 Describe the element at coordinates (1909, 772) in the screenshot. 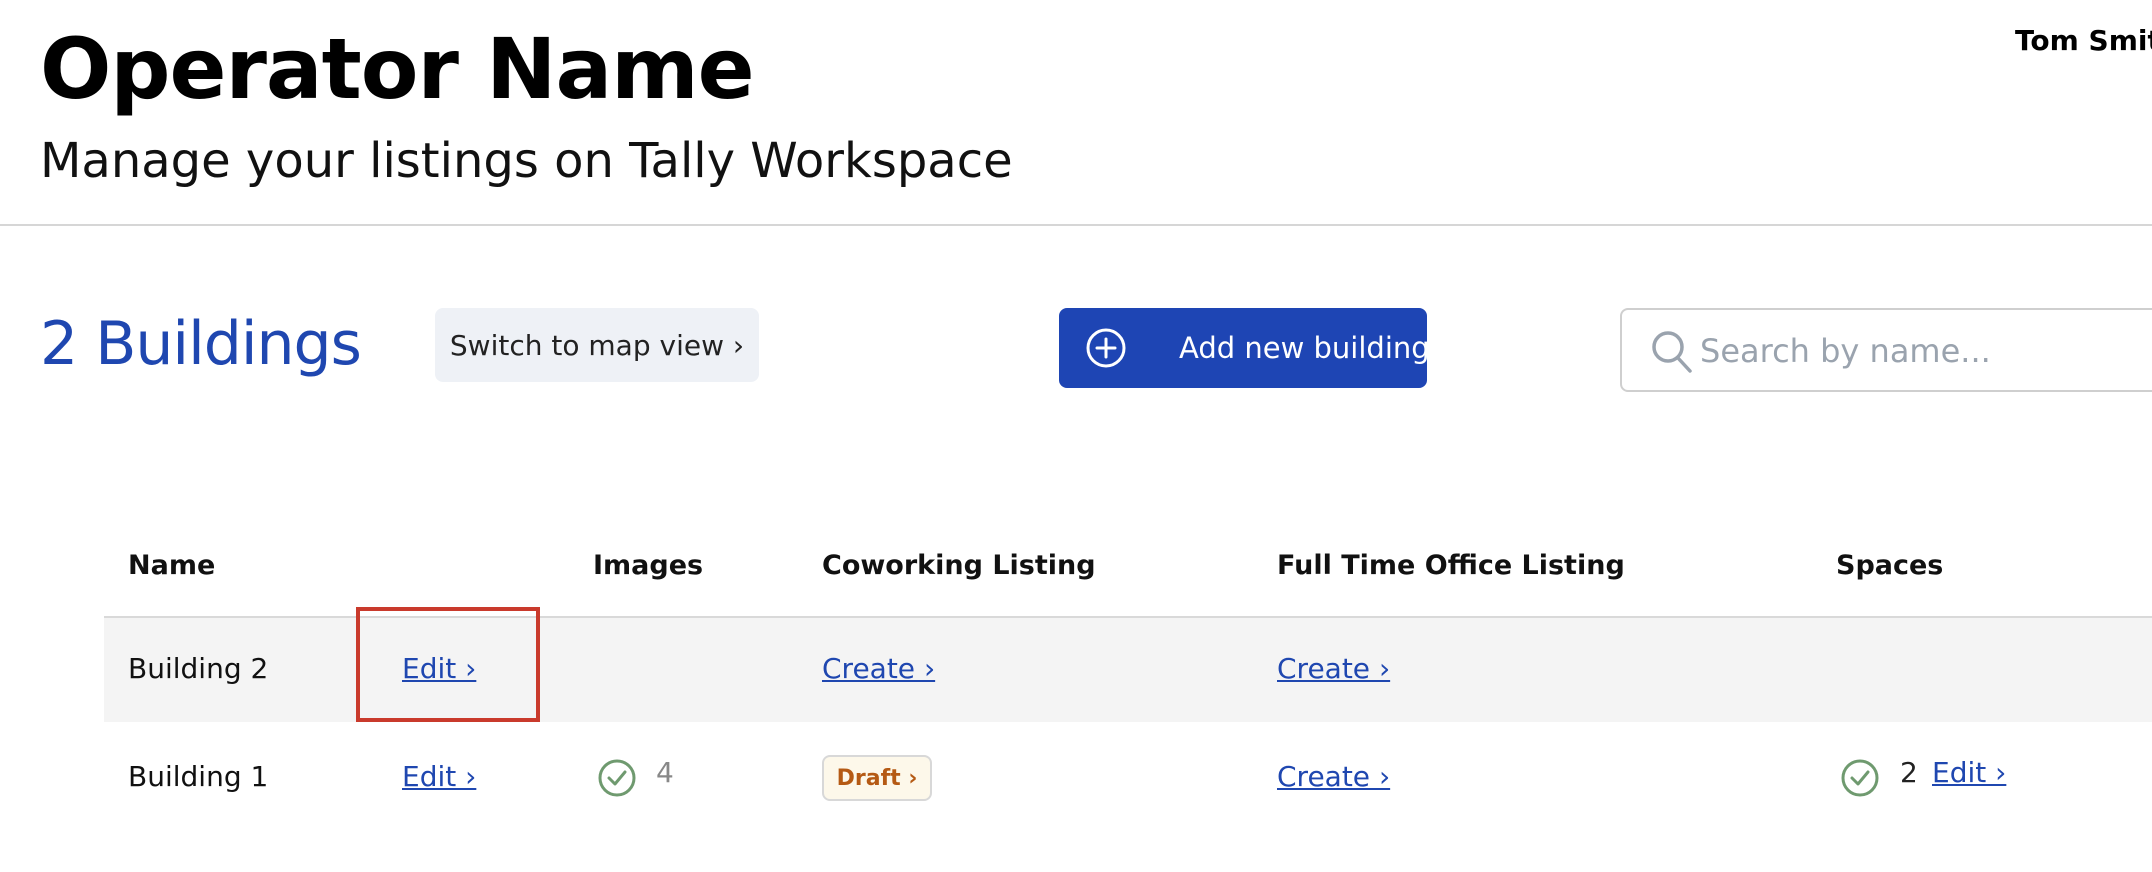

I see `spaces-count: 2` at that location.